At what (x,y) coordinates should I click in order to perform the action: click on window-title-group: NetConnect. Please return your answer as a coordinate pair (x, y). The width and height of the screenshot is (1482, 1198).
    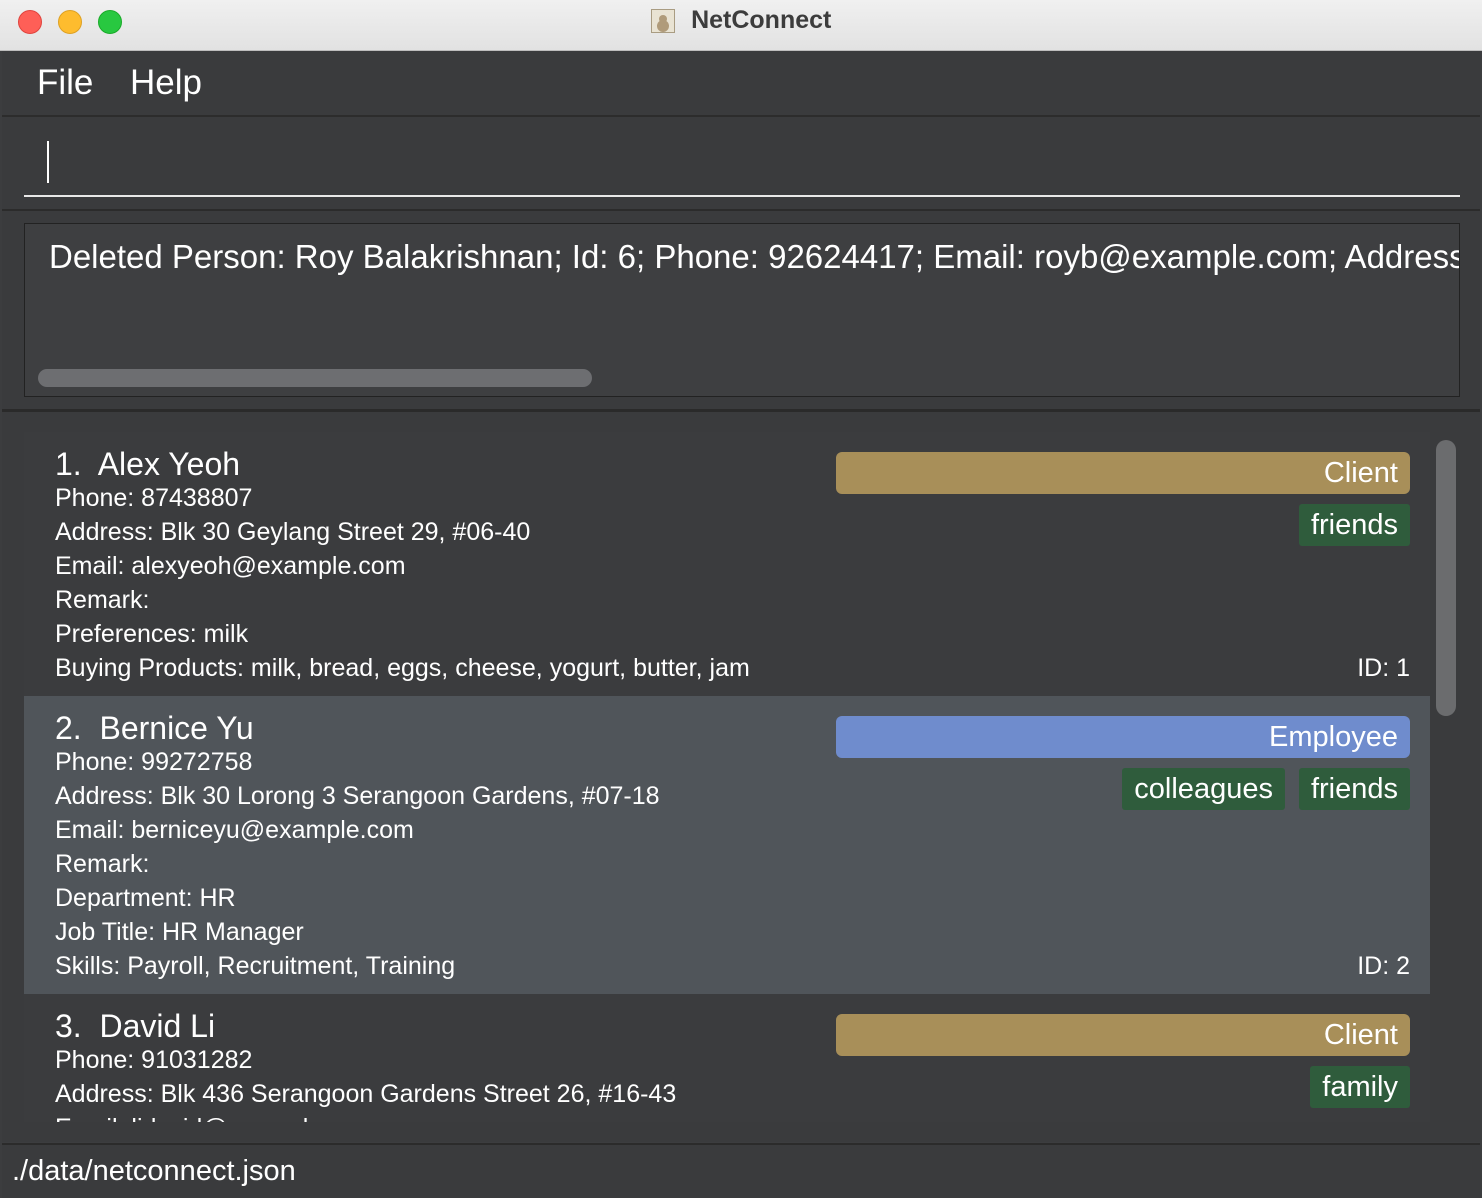
    Looking at the image, I should click on (741, 22).